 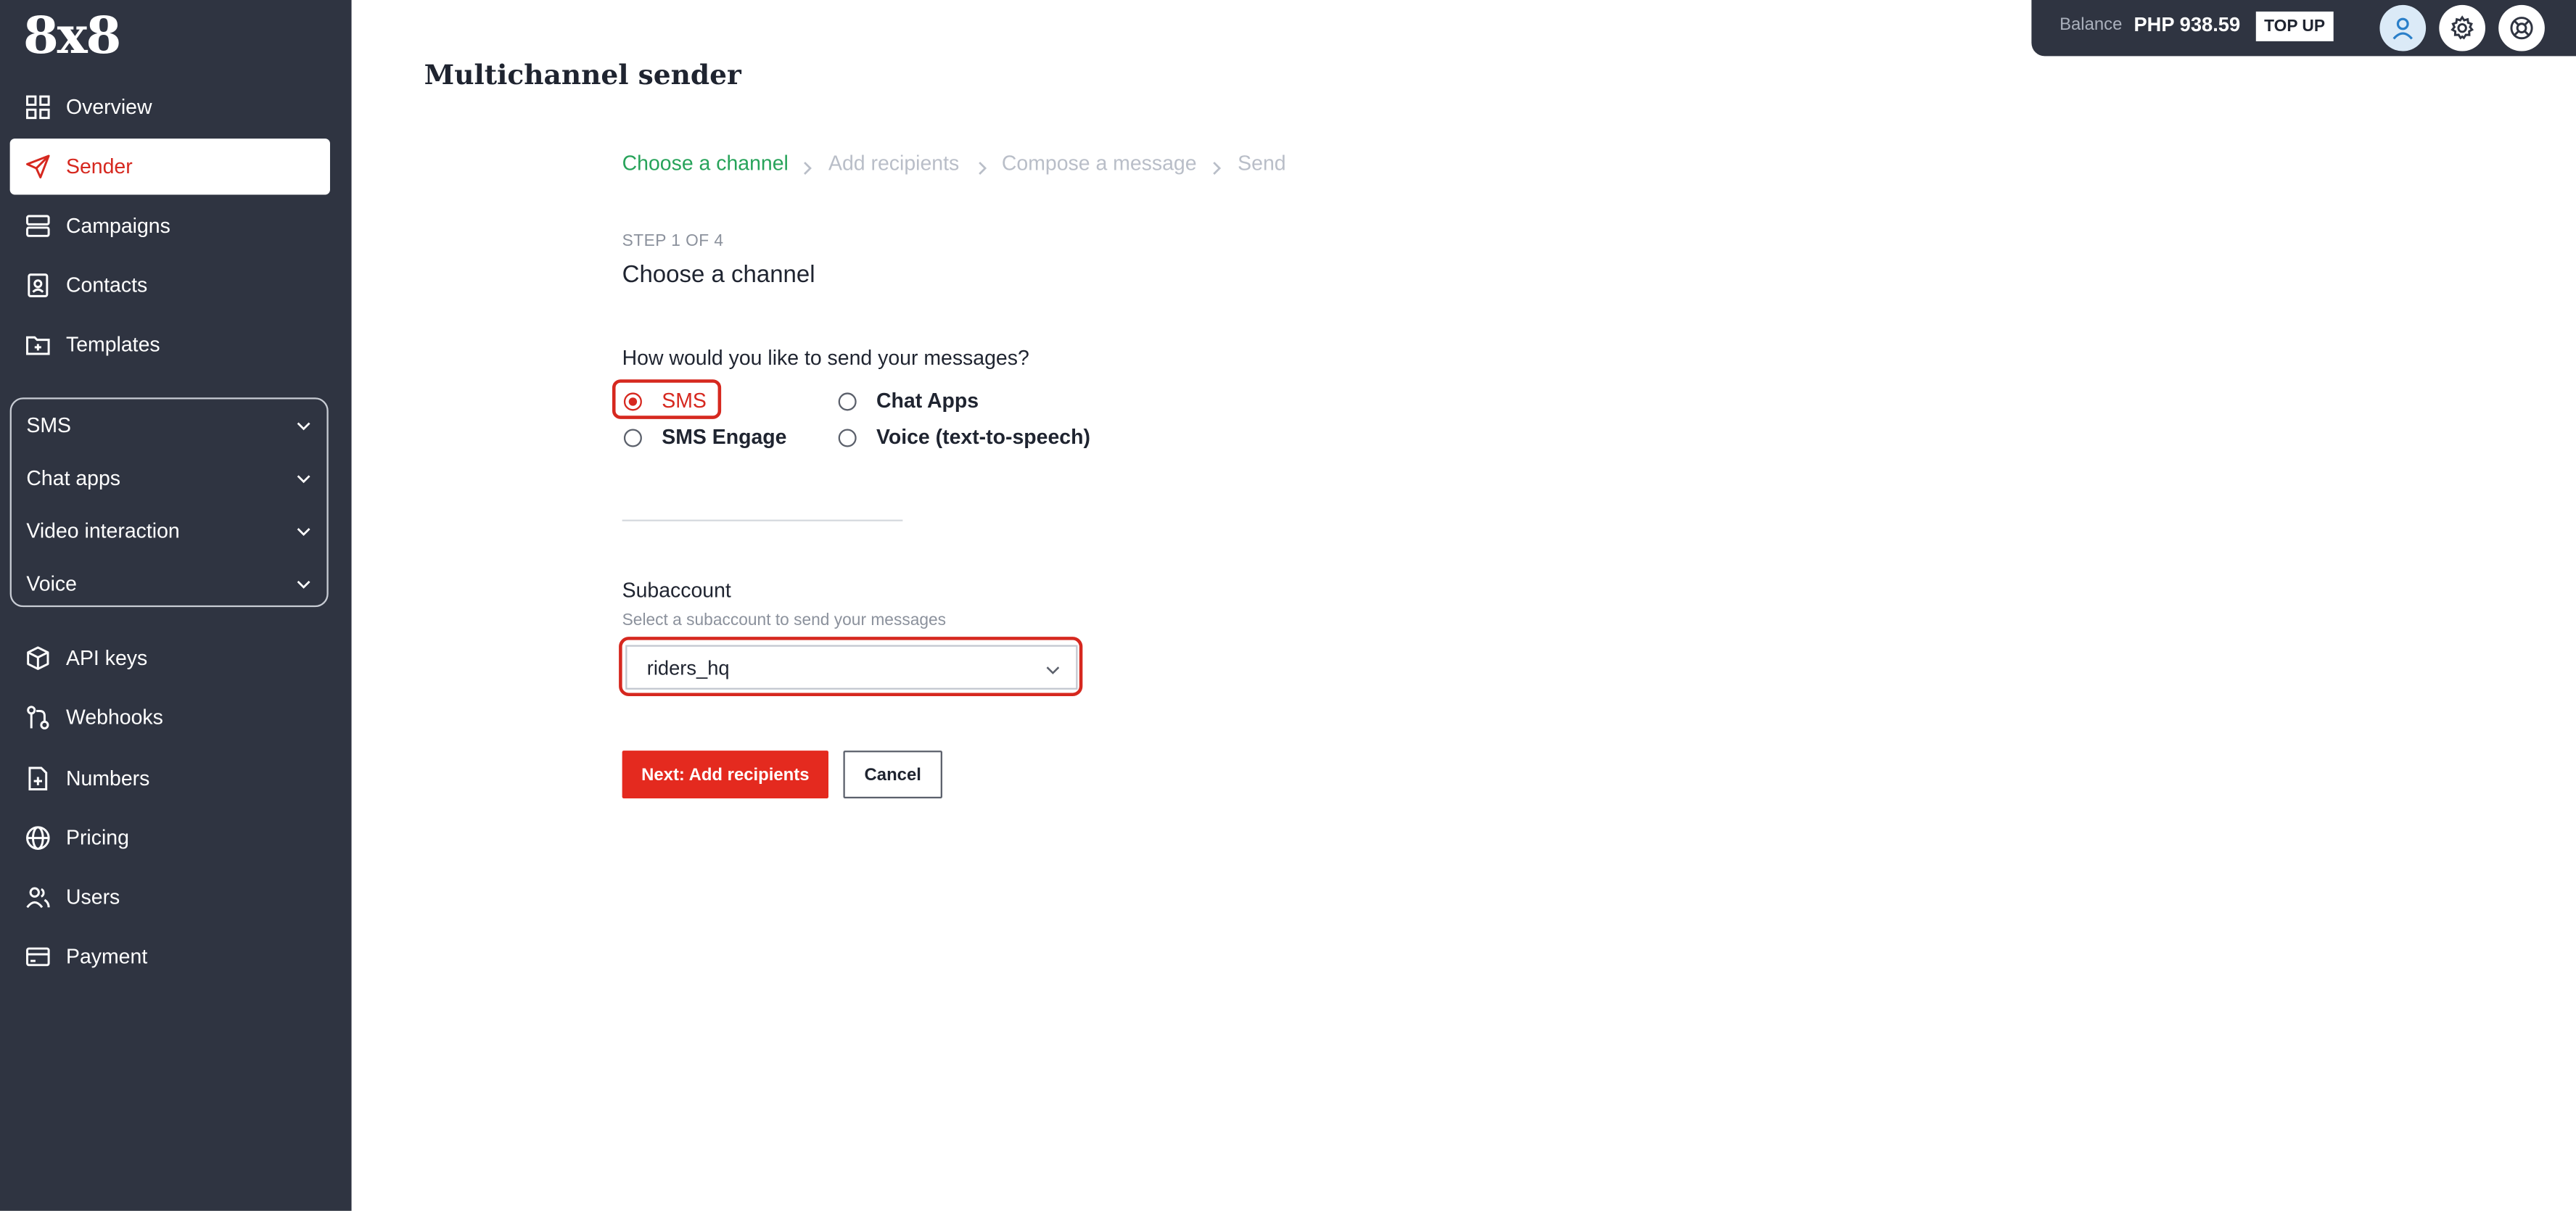 What do you see at coordinates (38, 717) in the screenshot?
I see `webhook-icon` at bounding box center [38, 717].